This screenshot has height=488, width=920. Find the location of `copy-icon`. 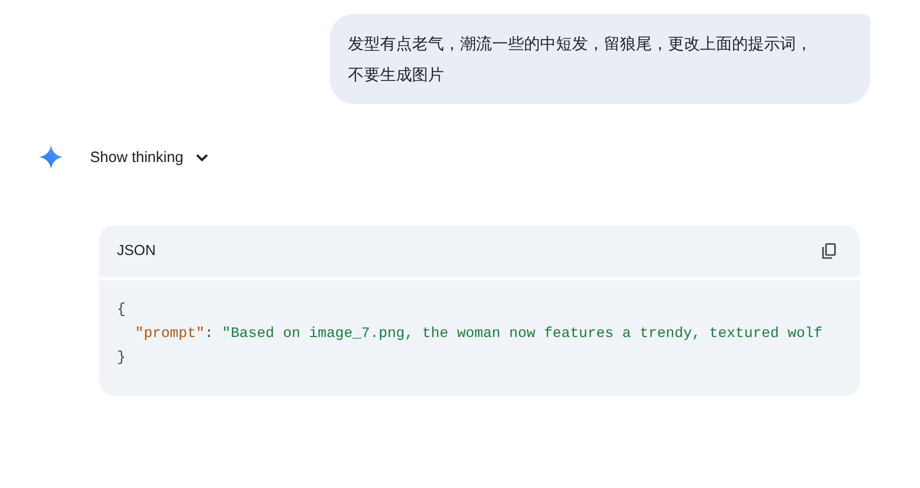

copy-icon is located at coordinates (829, 251).